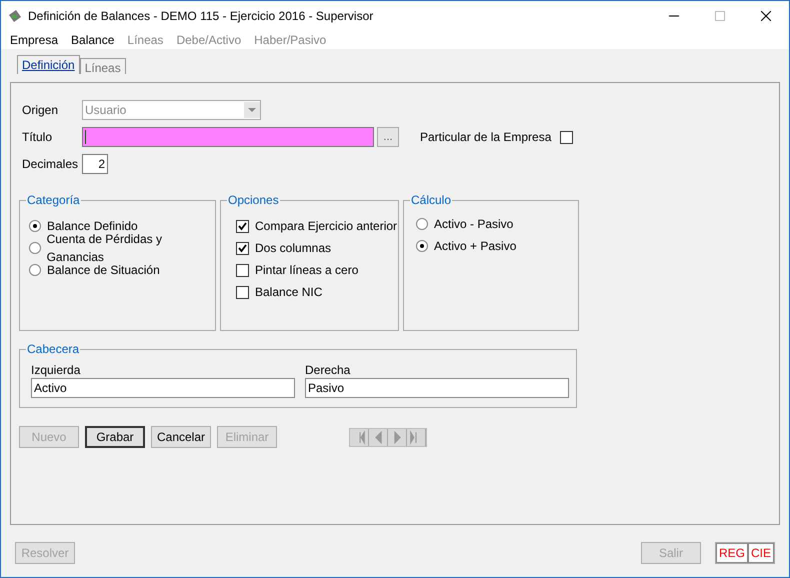 The image size is (790, 578). What do you see at coordinates (416, 437) in the screenshot?
I see `nav-arrow-icon` at bounding box center [416, 437].